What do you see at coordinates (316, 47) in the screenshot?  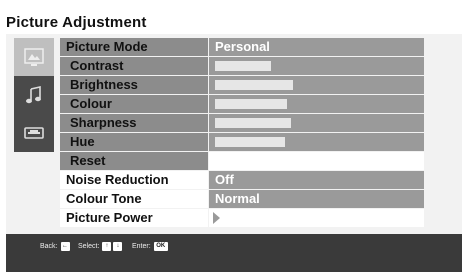 I see `picture-mode-value: Personal` at bounding box center [316, 47].